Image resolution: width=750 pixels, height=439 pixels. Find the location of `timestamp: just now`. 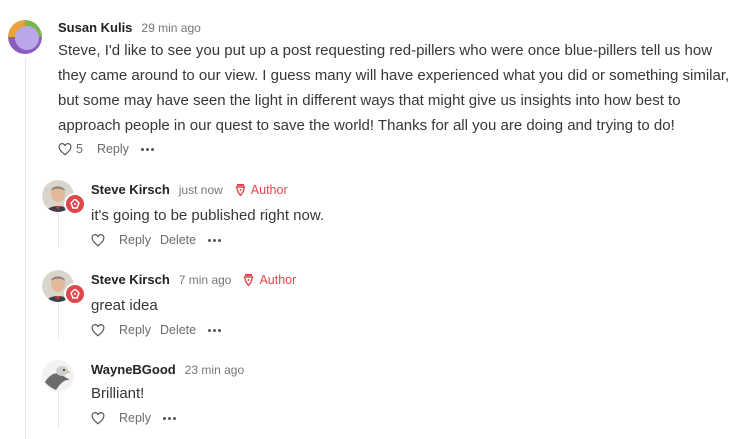

timestamp: just now is located at coordinates (201, 190).